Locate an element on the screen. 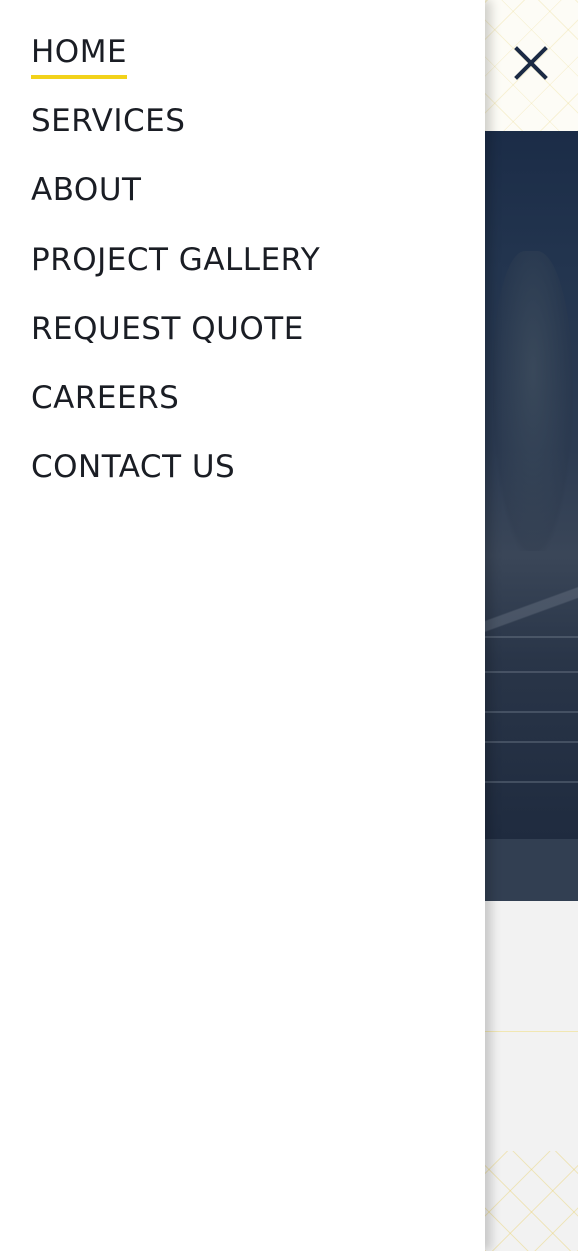 Image resolution: width=578 pixels, height=1251 pixels. close-icon is located at coordinates (531, 63).